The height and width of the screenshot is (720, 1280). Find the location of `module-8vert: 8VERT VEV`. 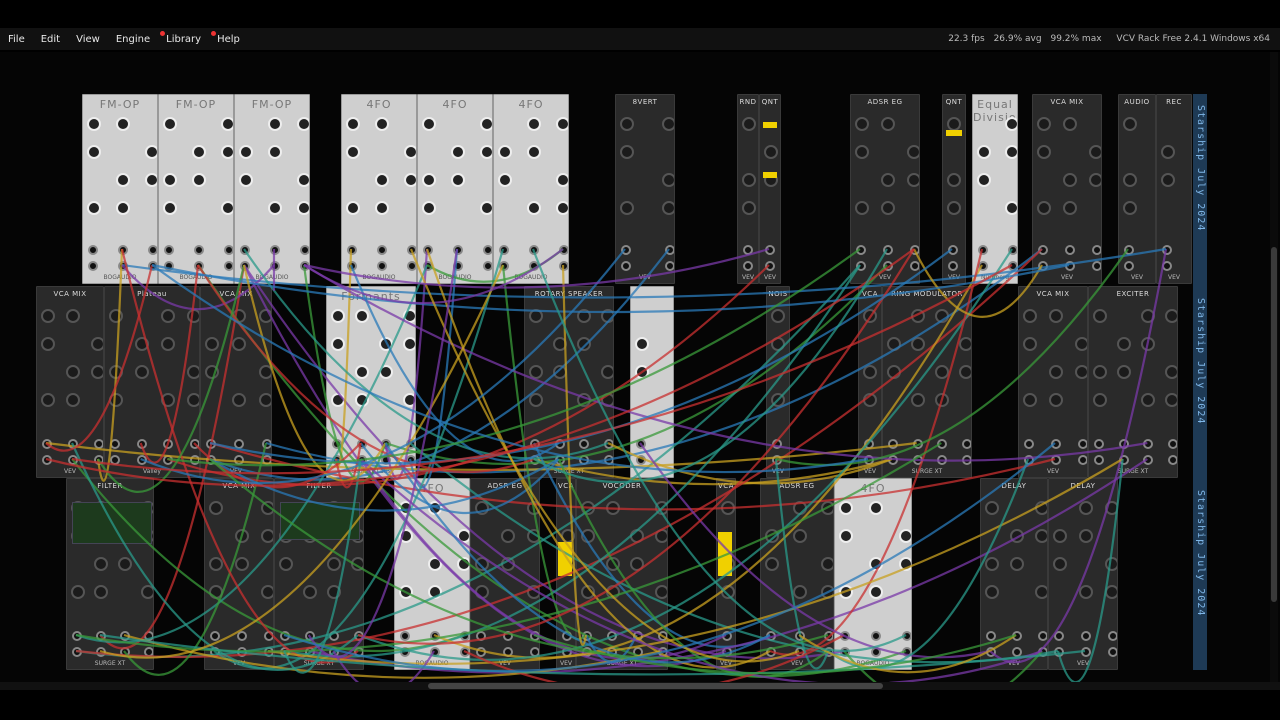

module-8vert: 8VERT VEV is located at coordinates (645, 189).